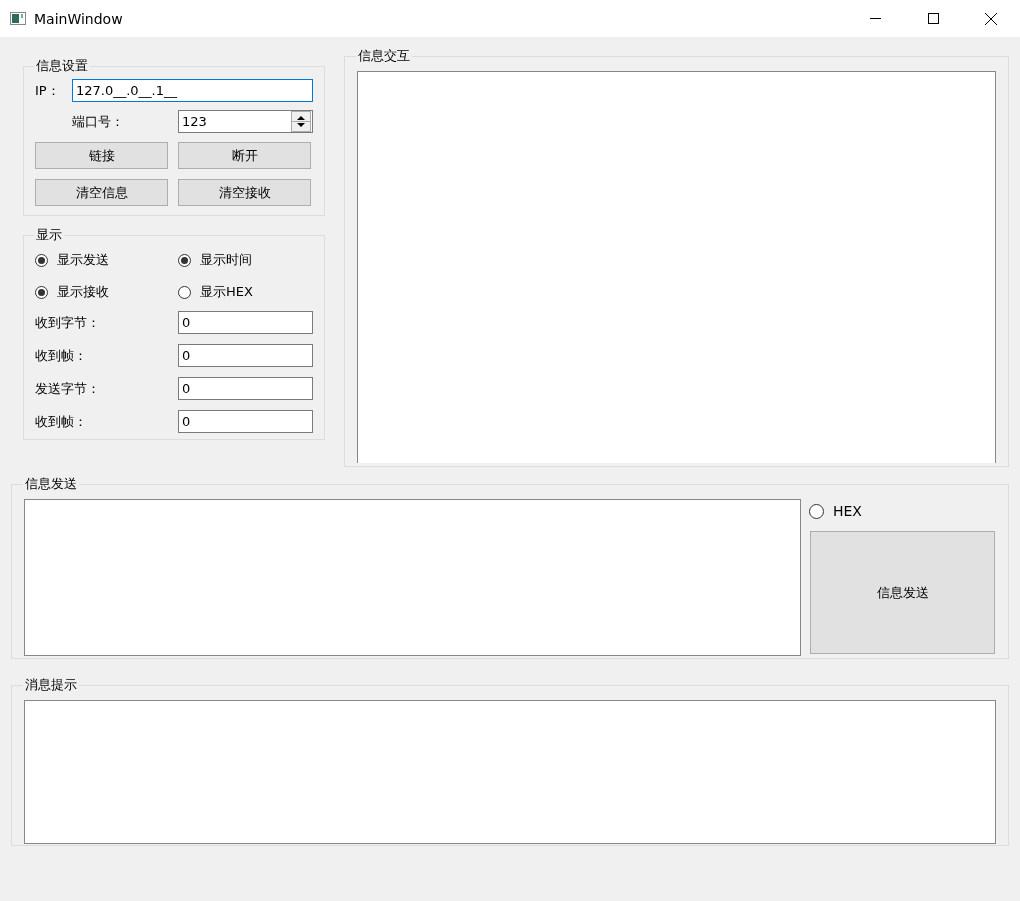 This screenshot has width=1020, height=901. What do you see at coordinates (245, 121) in the screenshot?
I see `port-spinbox: 123` at bounding box center [245, 121].